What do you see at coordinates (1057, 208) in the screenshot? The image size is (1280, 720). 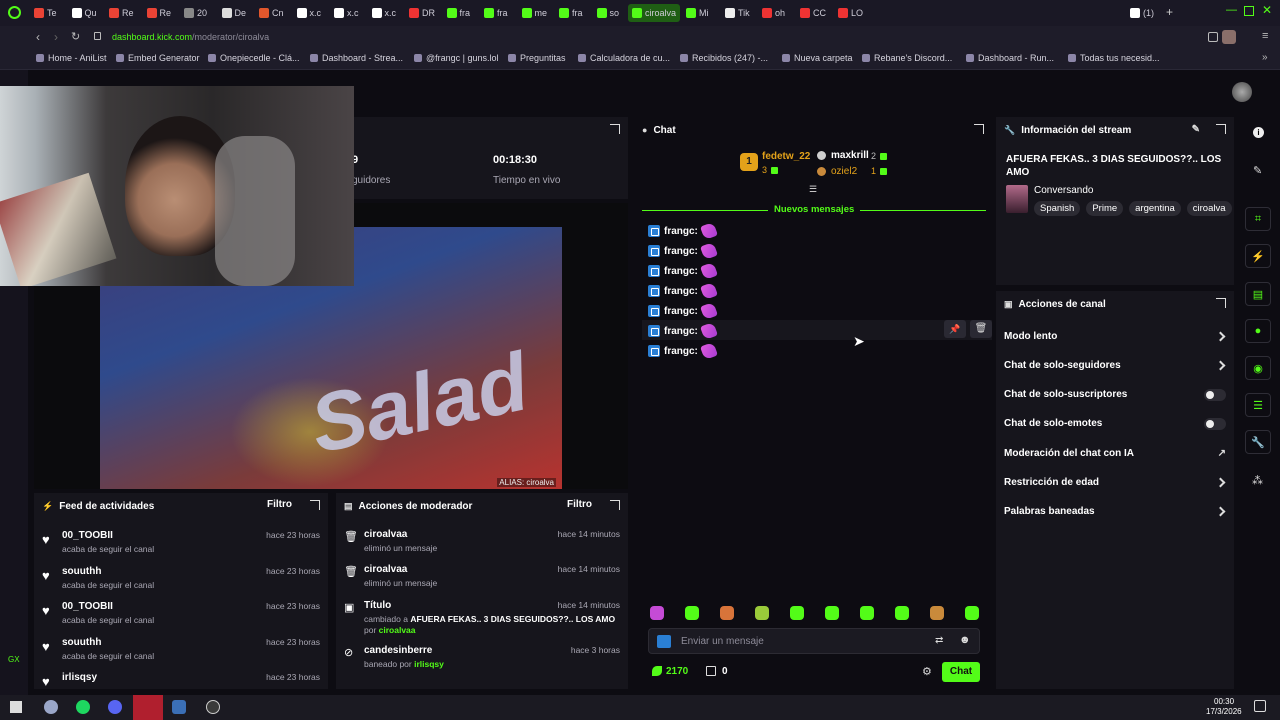 I see `stream-tag: Spanish` at bounding box center [1057, 208].